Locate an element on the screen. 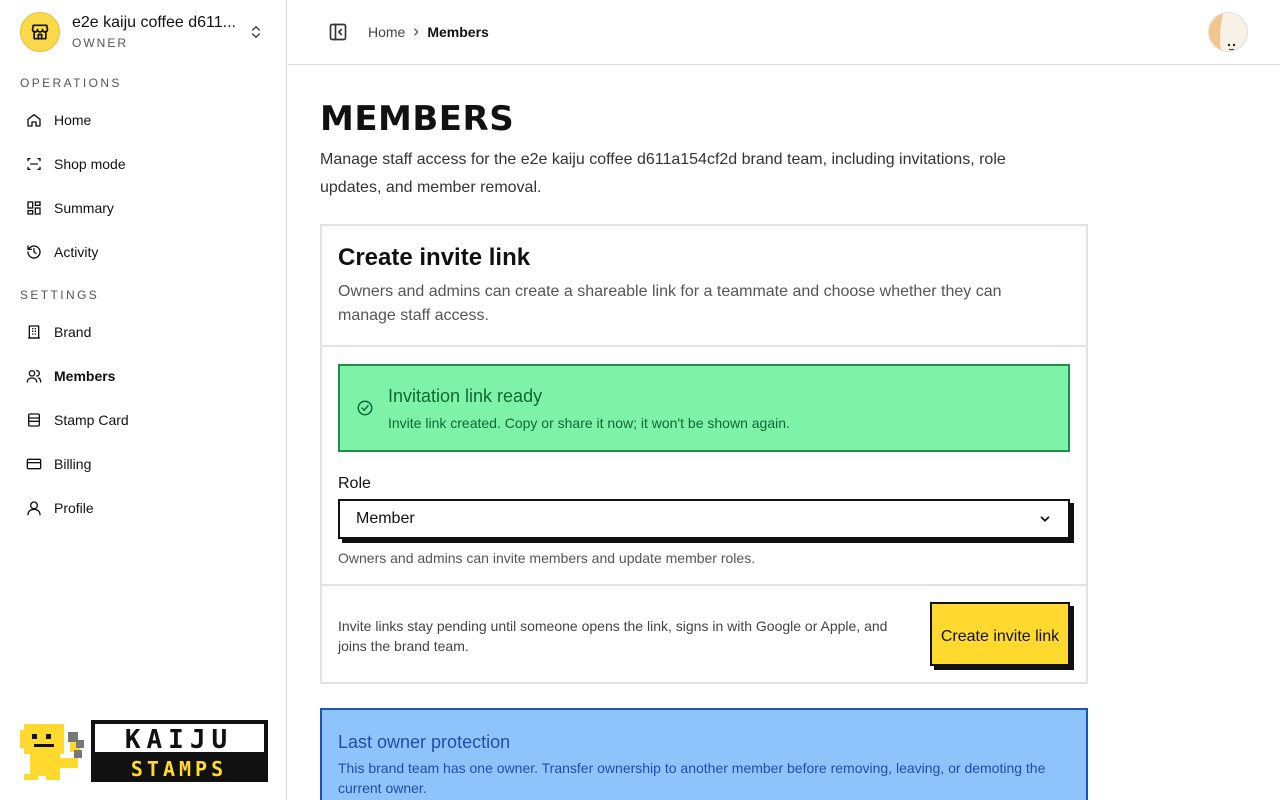 The height and width of the screenshot is (800, 1280). section-label-settings: SETTINGS is located at coordinates (60, 295).